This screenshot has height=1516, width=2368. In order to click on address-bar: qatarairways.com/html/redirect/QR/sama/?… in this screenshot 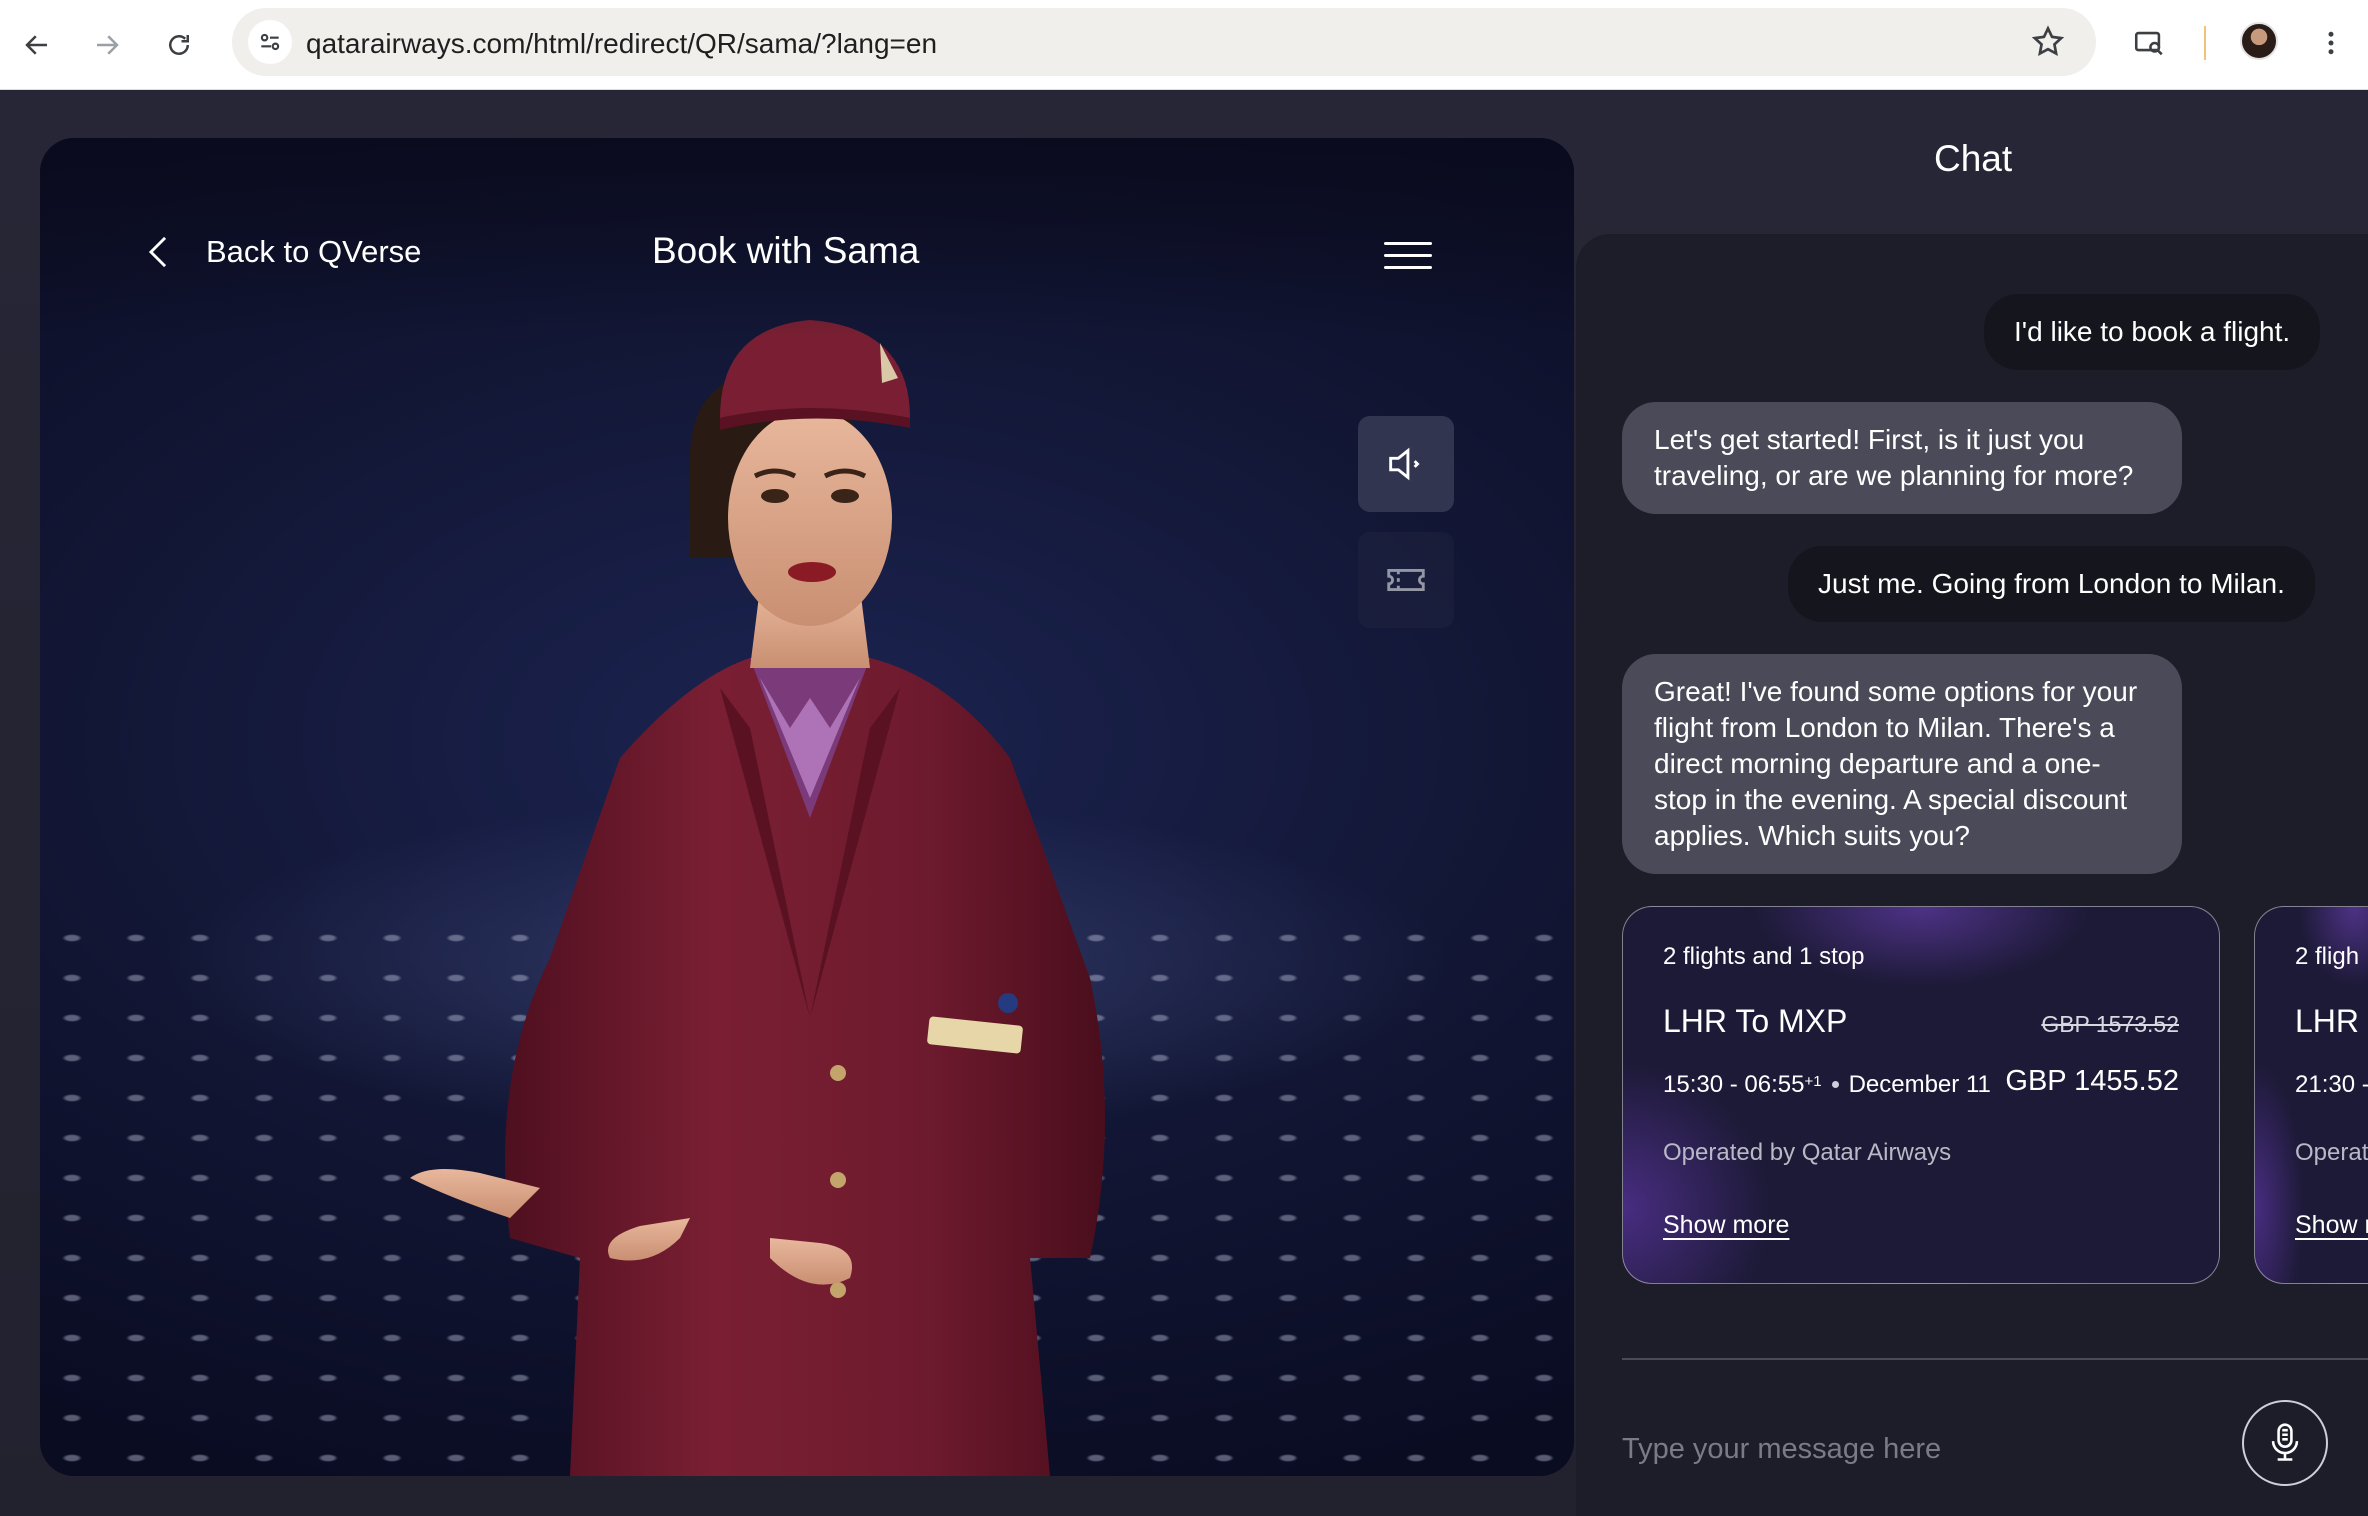, I will do `click(1164, 42)`.